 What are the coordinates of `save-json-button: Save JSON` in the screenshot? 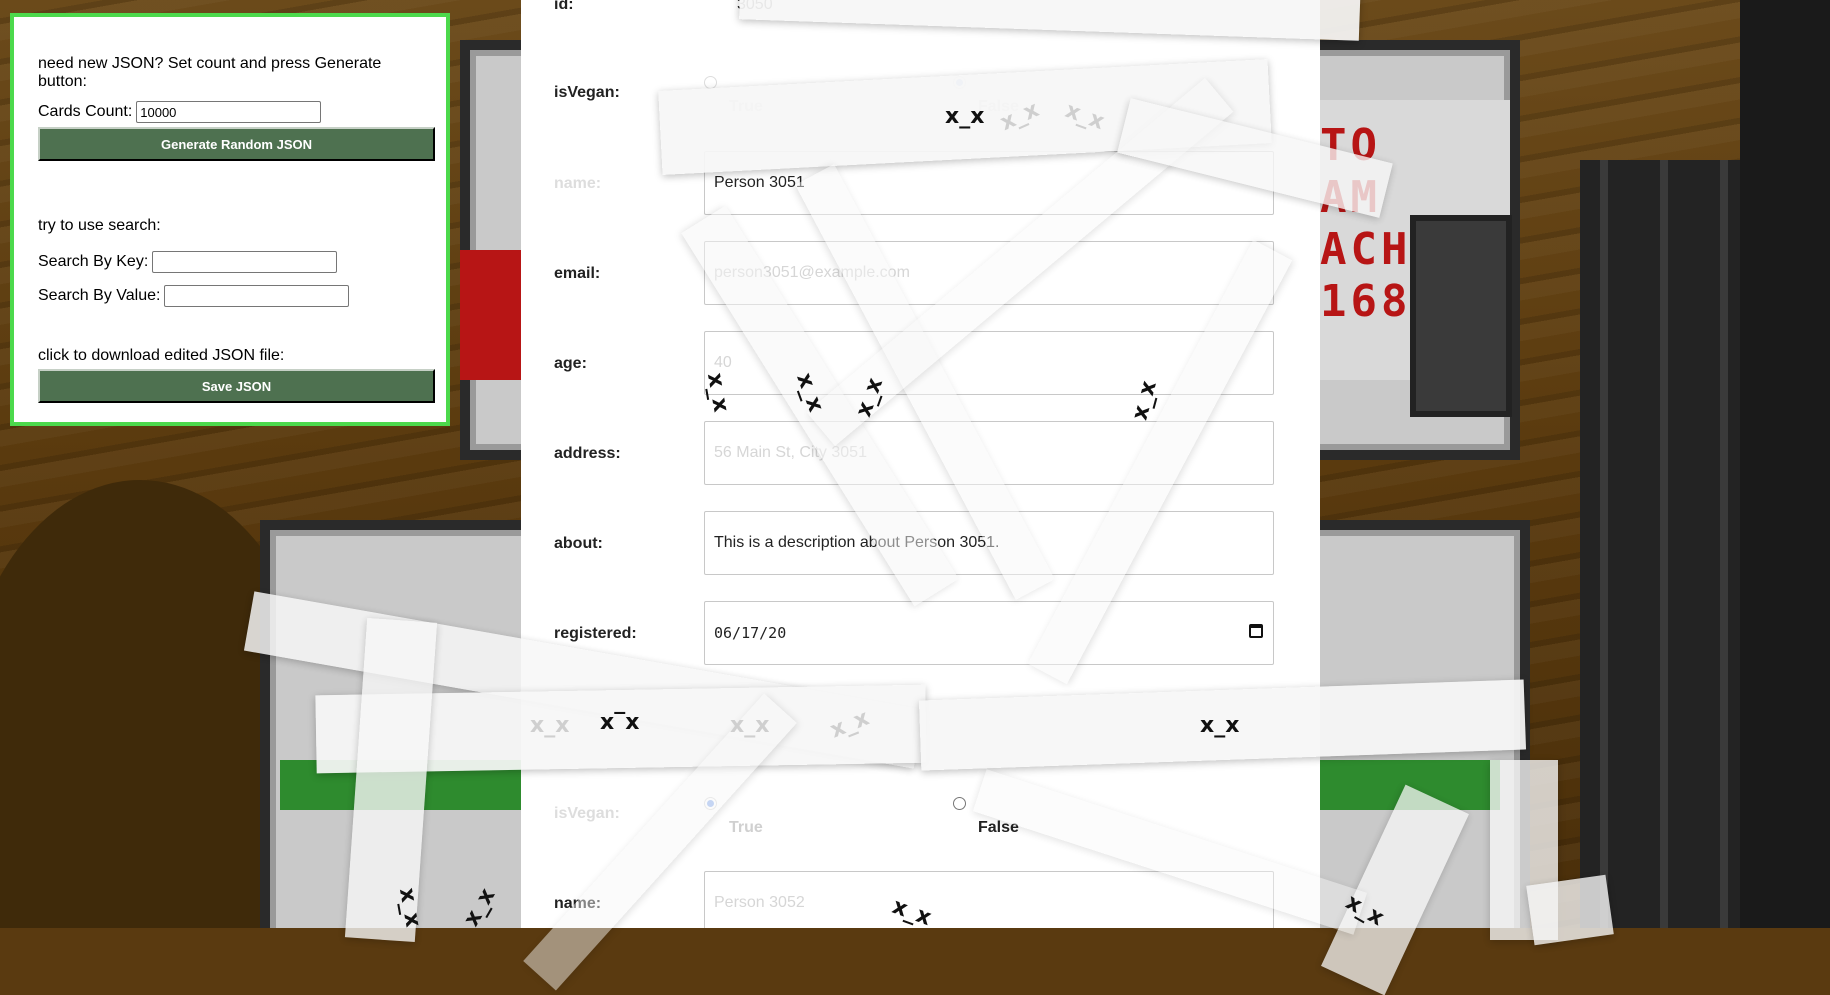 It's located at (236, 386).